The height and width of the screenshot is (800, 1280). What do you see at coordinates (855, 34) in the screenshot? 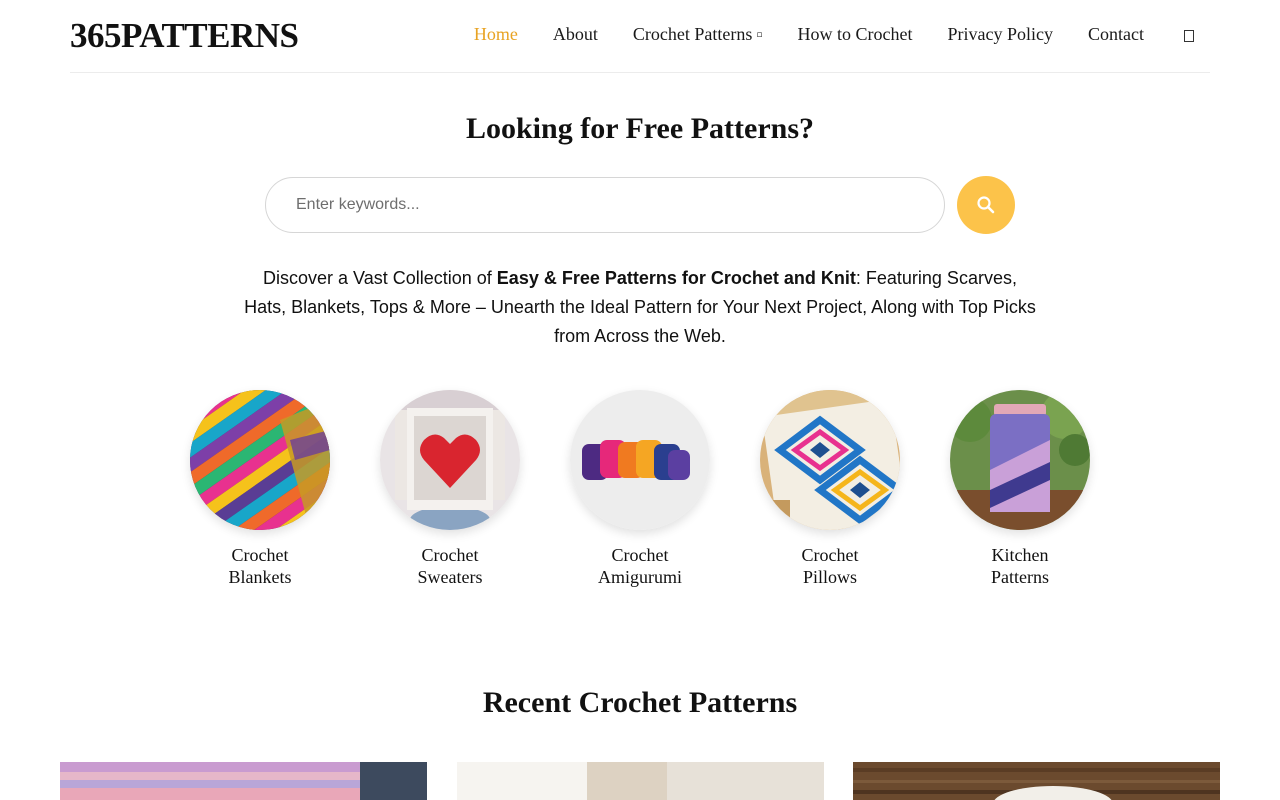
I see `nav-how-to-crochet: How to Crochet` at bounding box center [855, 34].